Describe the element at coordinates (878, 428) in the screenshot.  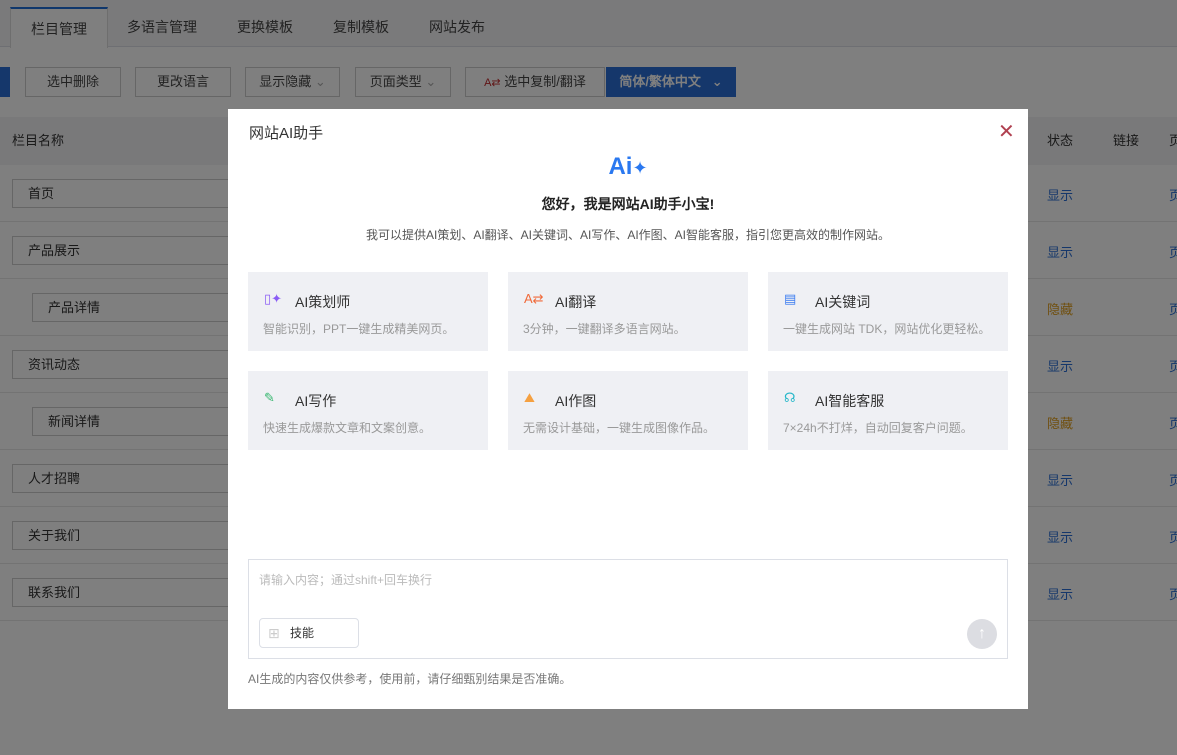
I see `feature-card-desc: 7×24h不打烊，自动回复客户问题。` at that location.